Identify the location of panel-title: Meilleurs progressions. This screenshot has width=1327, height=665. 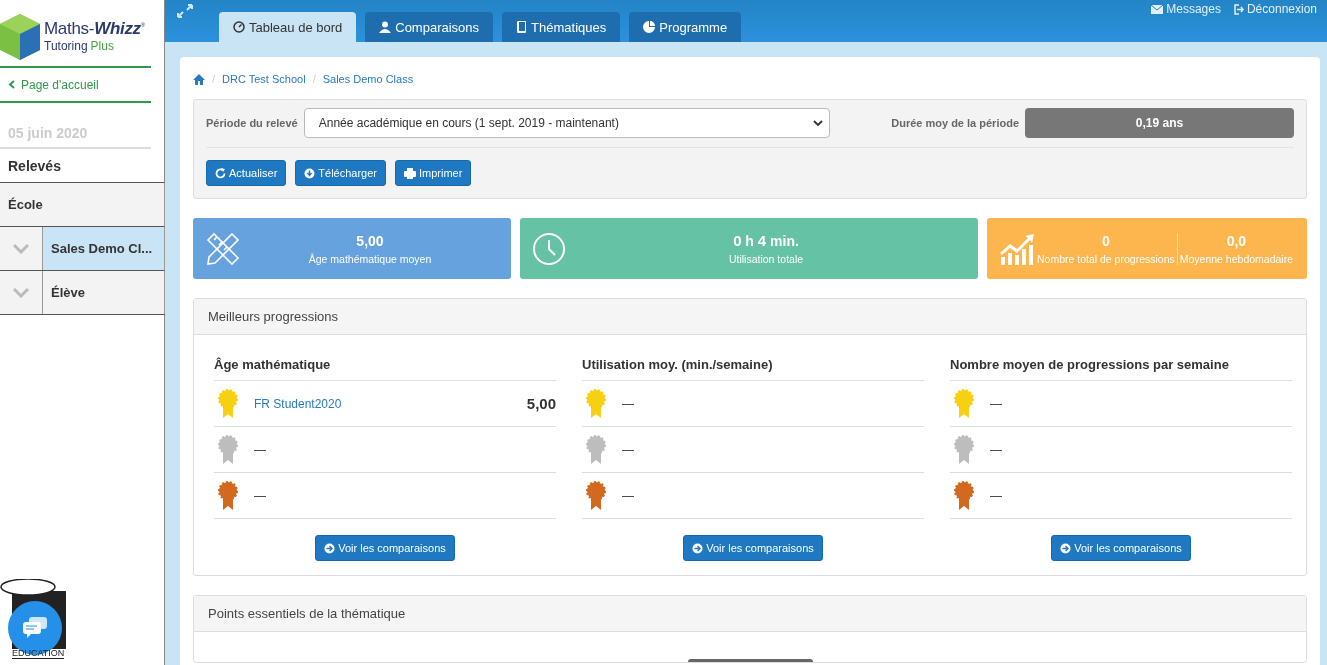
(750, 317).